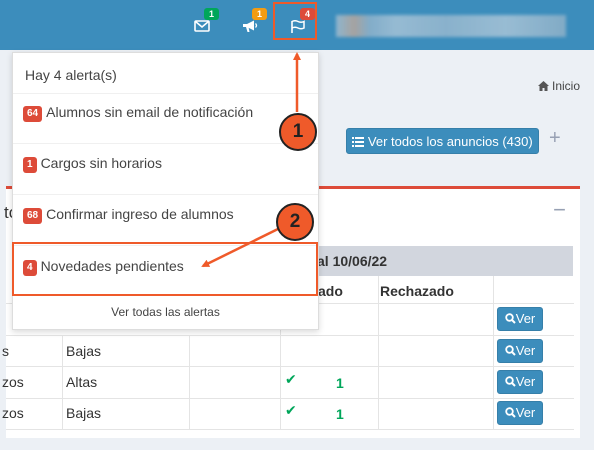  Describe the element at coordinates (298, 132) in the screenshot. I see `step-1-marker: 1` at that location.